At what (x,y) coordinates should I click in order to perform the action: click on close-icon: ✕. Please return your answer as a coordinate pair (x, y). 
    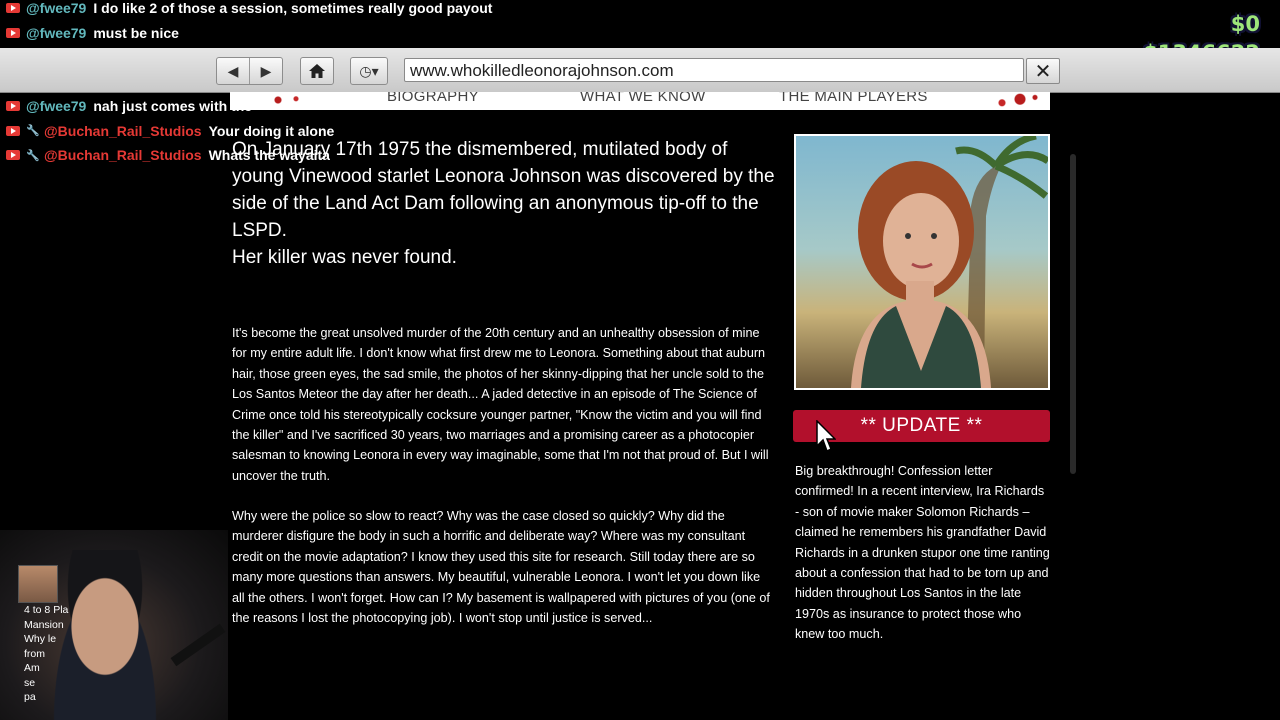
    Looking at the image, I should click on (1043, 71).